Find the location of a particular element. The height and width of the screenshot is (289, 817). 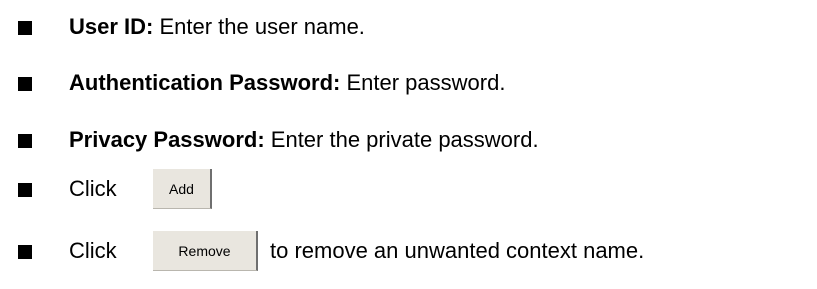

list-item-authentication-password: Authentication Password: Enter password. is located at coordinates (408, 83).